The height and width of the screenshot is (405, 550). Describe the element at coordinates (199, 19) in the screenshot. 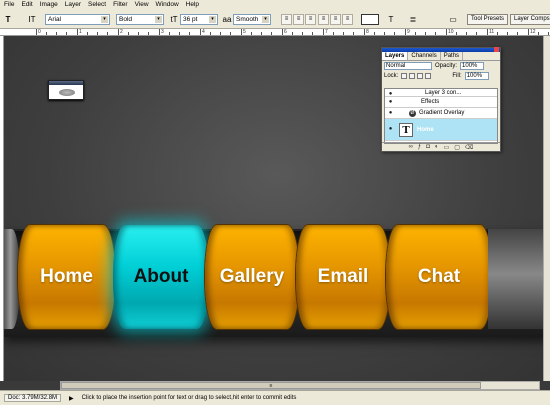

I see `font-size-select: 36 pt ▾` at that location.